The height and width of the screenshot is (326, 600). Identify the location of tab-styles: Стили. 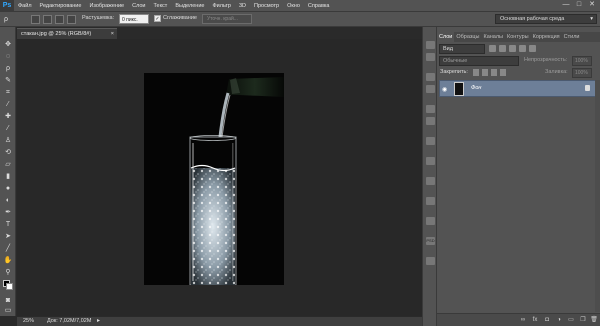
(572, 37).